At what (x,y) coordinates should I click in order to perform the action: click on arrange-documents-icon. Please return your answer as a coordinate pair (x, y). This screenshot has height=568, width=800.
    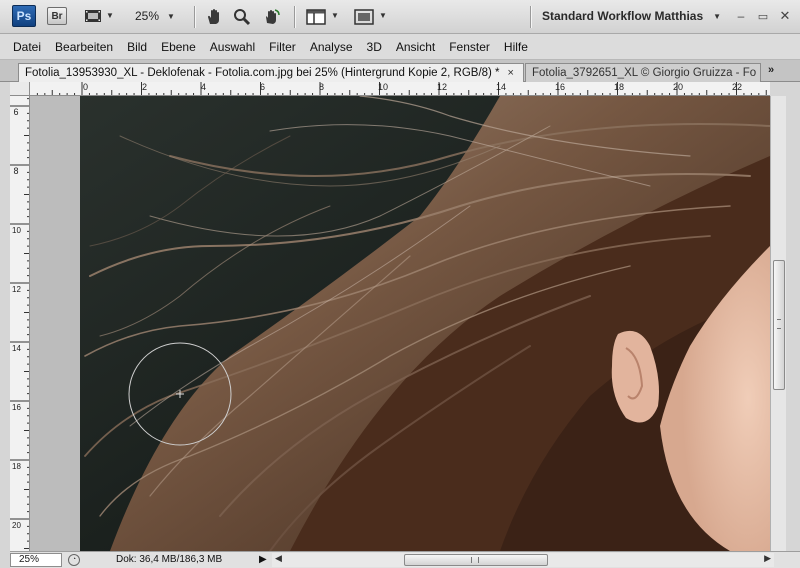
    Looking at the image, I should click on (316, 16).